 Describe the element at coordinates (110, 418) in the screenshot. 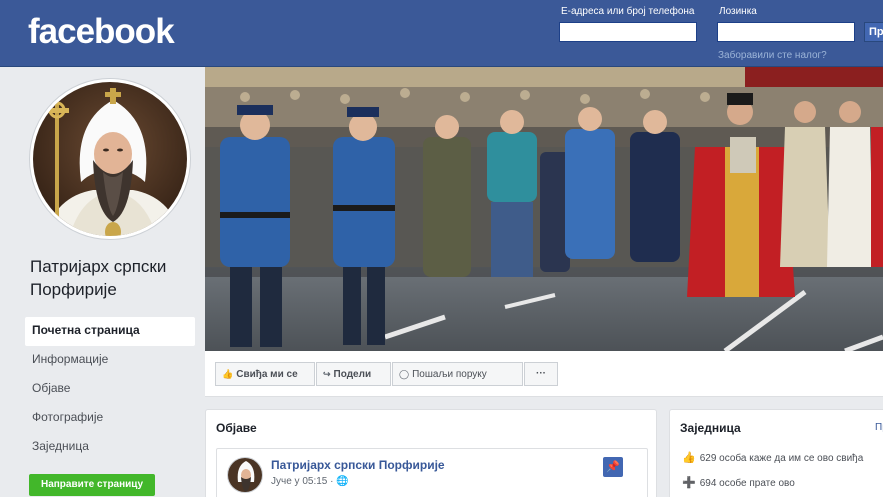

I see `nav-item-photos: Фотографије` at that location.